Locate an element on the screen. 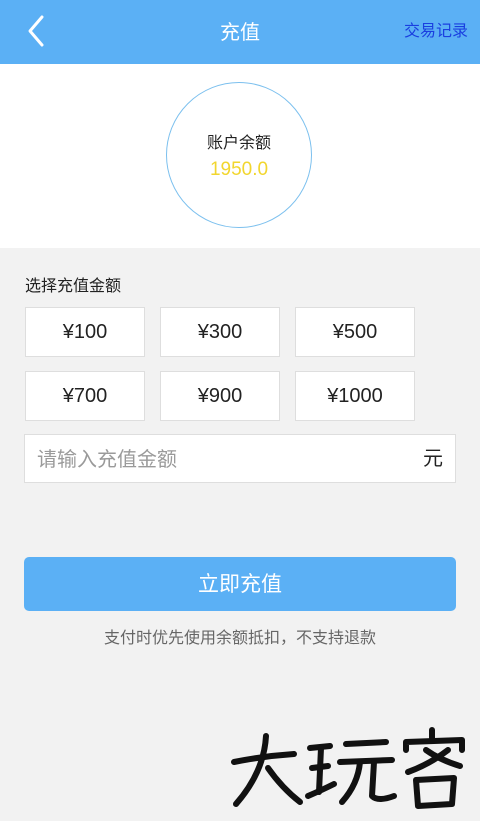 The height and width of the screenshot is (821, 480). amount-section-label: 选择充值金额 is located at coordinates (73, 285).